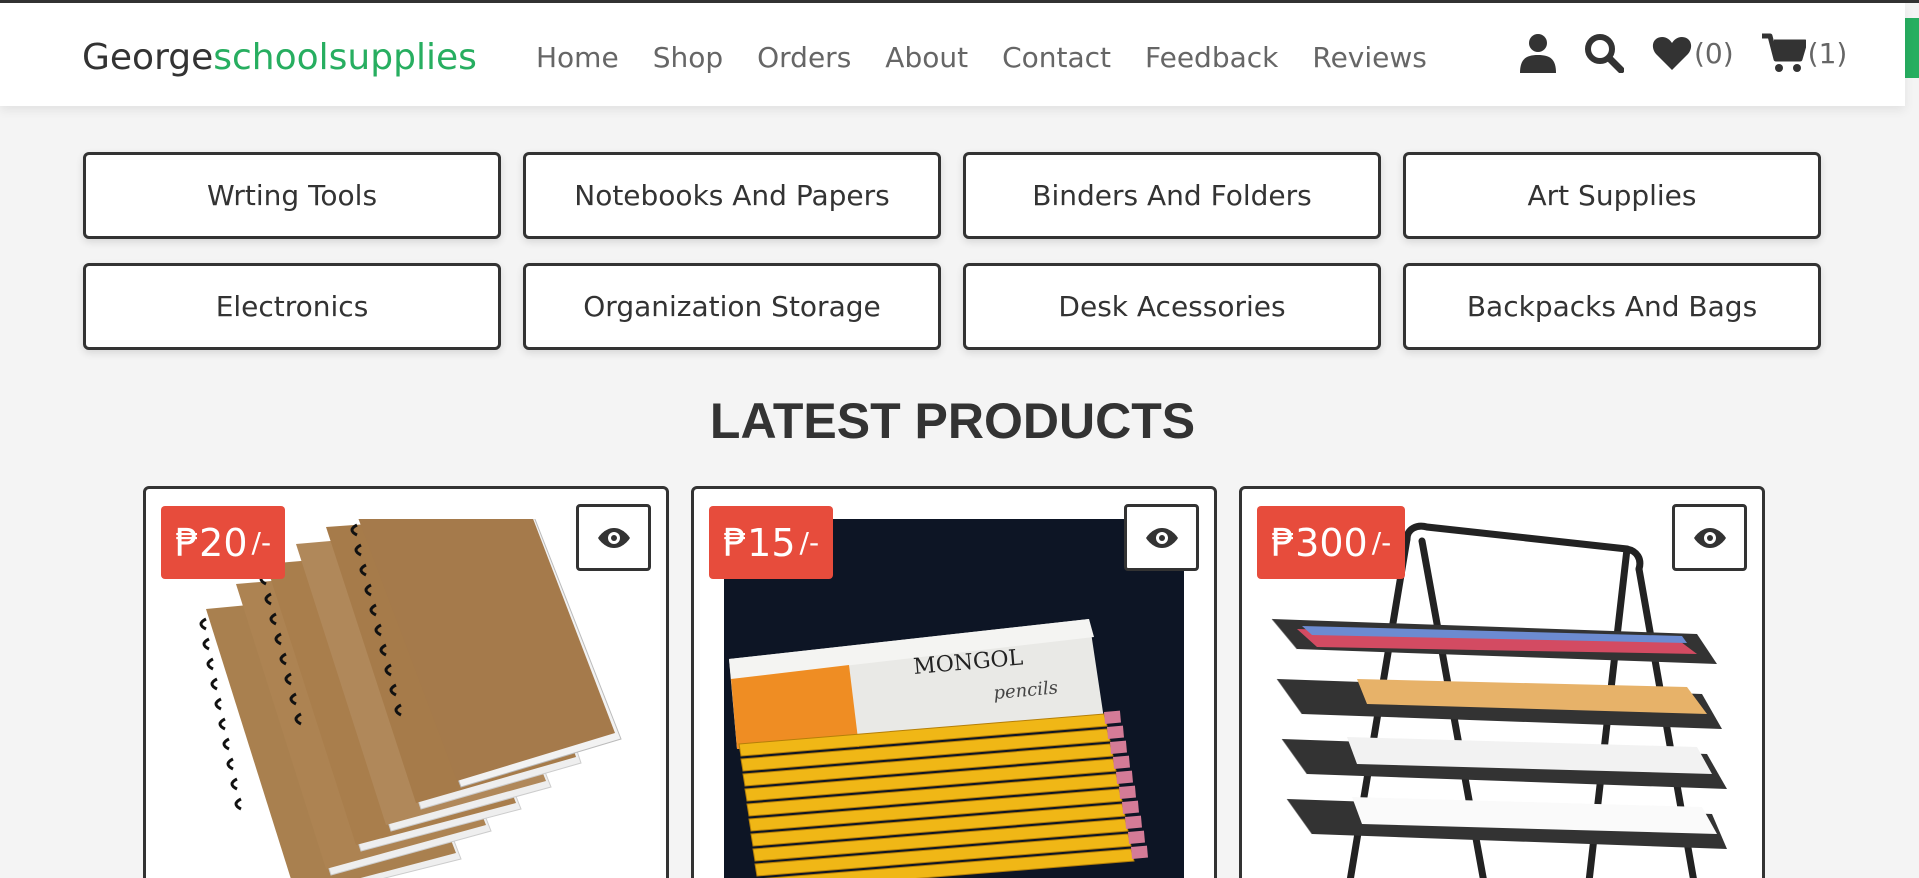 The width and height of the screenshot is (1919, 878). I want to click on nav-reviews: Reviews, so click(1369, 57).